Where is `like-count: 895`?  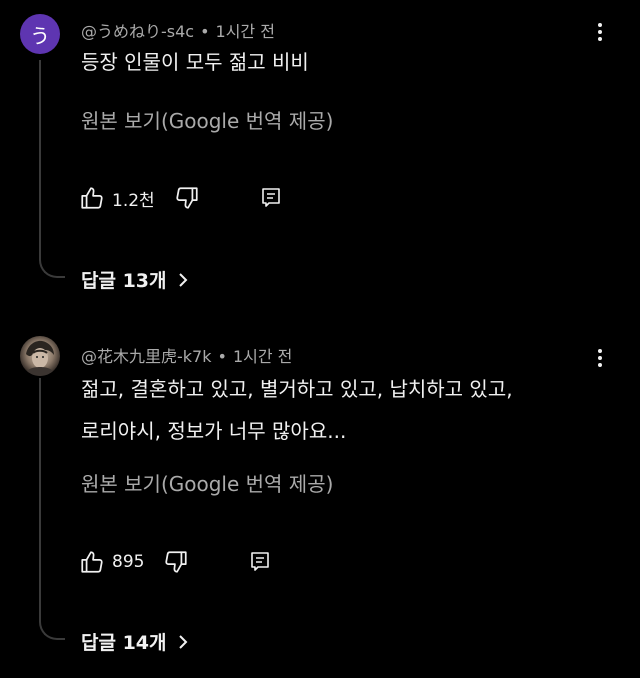
like-count: 895 is located at coordinates (128, 562).